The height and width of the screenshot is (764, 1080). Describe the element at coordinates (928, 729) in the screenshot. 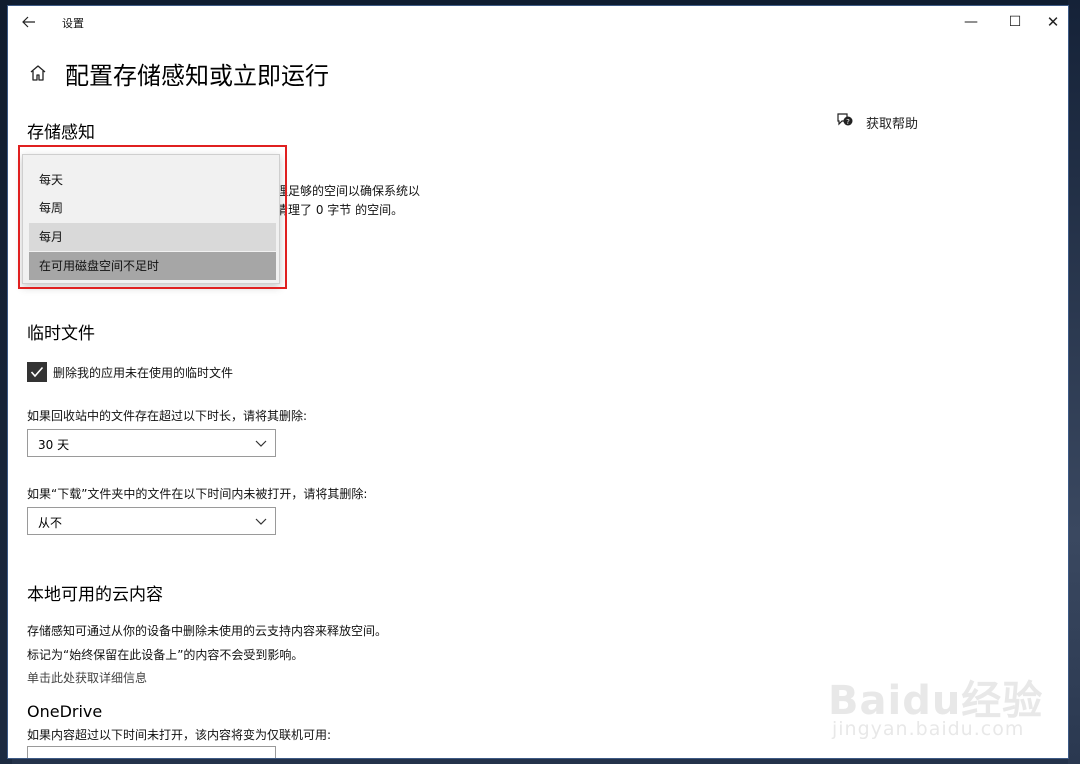

I see `watermark-url: jingyan.baidu.com` at that location.